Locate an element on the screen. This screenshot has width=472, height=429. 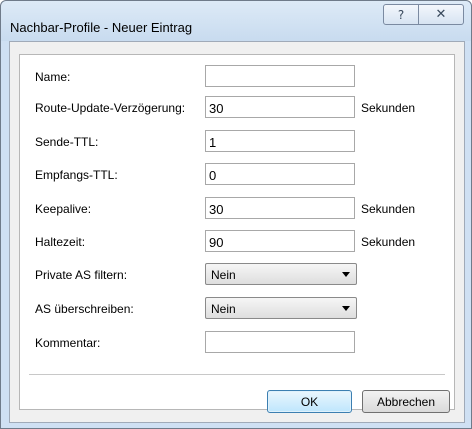
close-icon: ✕ is located at coordinates (441, 14).